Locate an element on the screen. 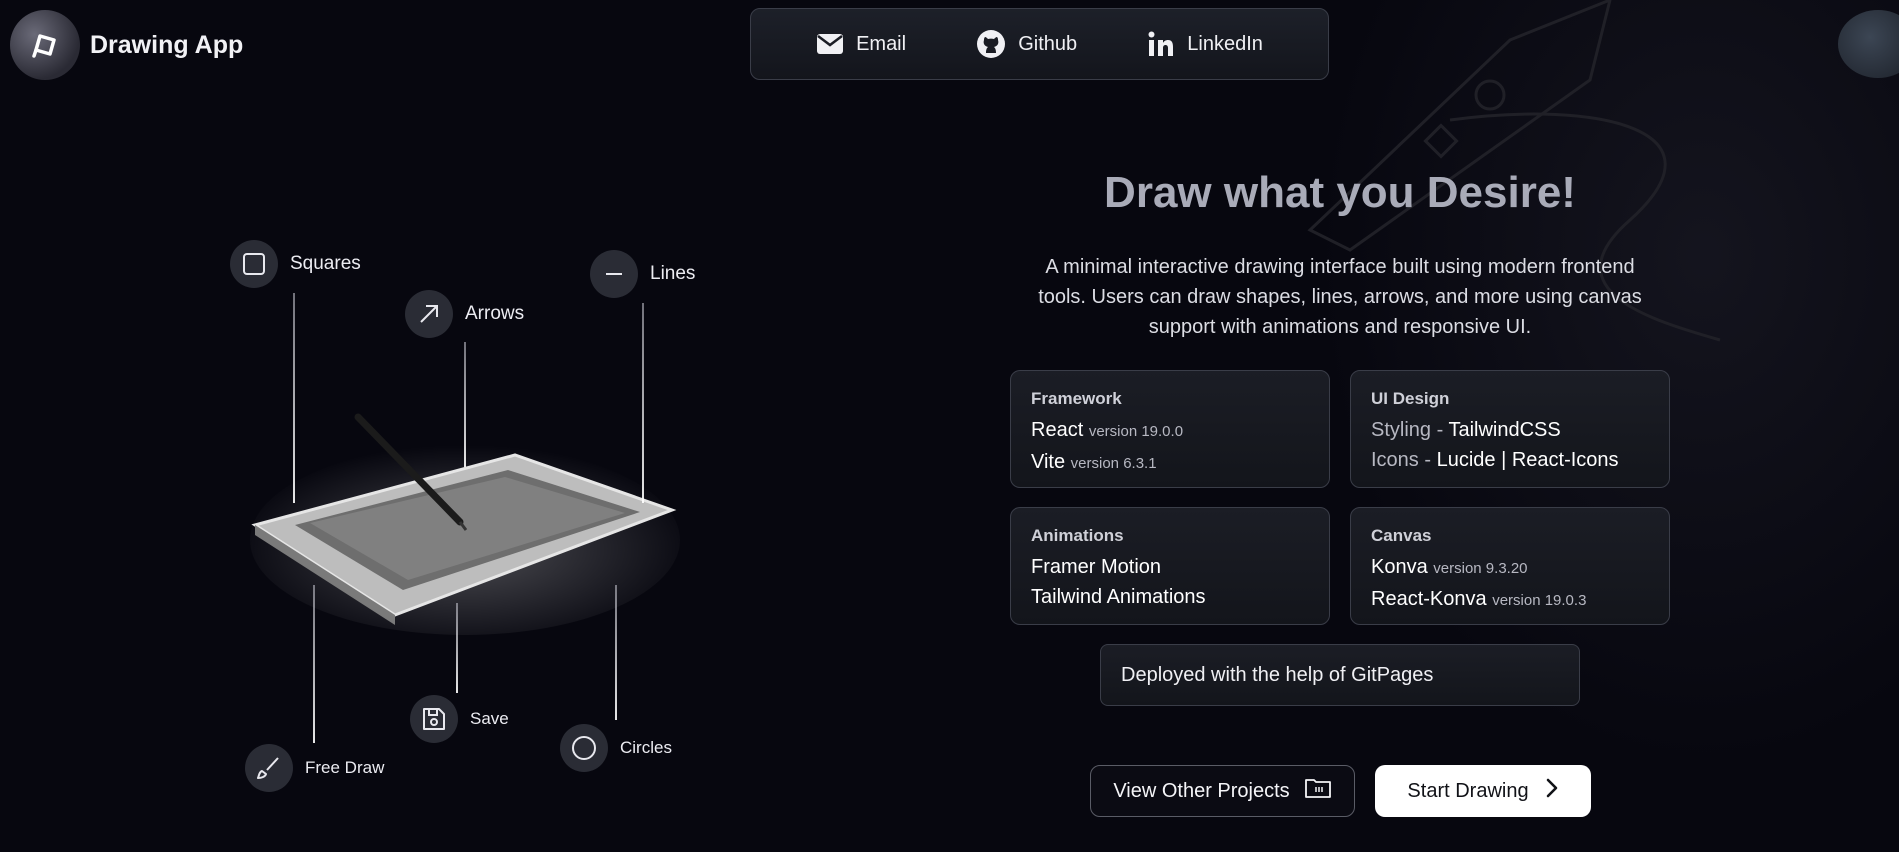 Image resolution: width=1899 pixels, height=852 pixels. card-ui-line: Styling - TailwindCSS is located at coordinates (1510, 430).